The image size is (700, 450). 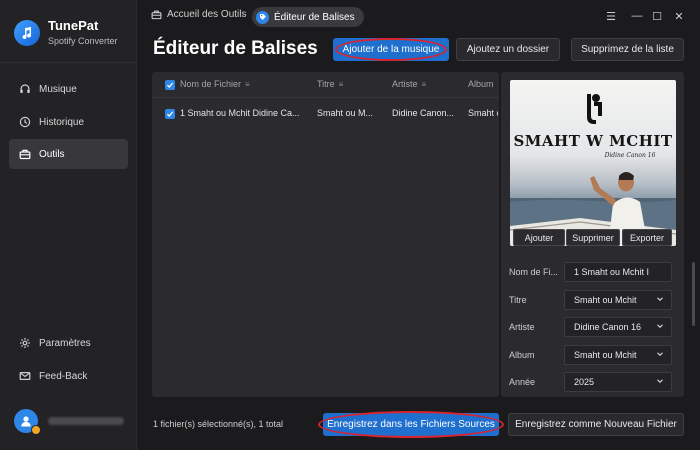 I want to click on album-dropdown: Smaht ou Mchit, so click(x=618, y=355).